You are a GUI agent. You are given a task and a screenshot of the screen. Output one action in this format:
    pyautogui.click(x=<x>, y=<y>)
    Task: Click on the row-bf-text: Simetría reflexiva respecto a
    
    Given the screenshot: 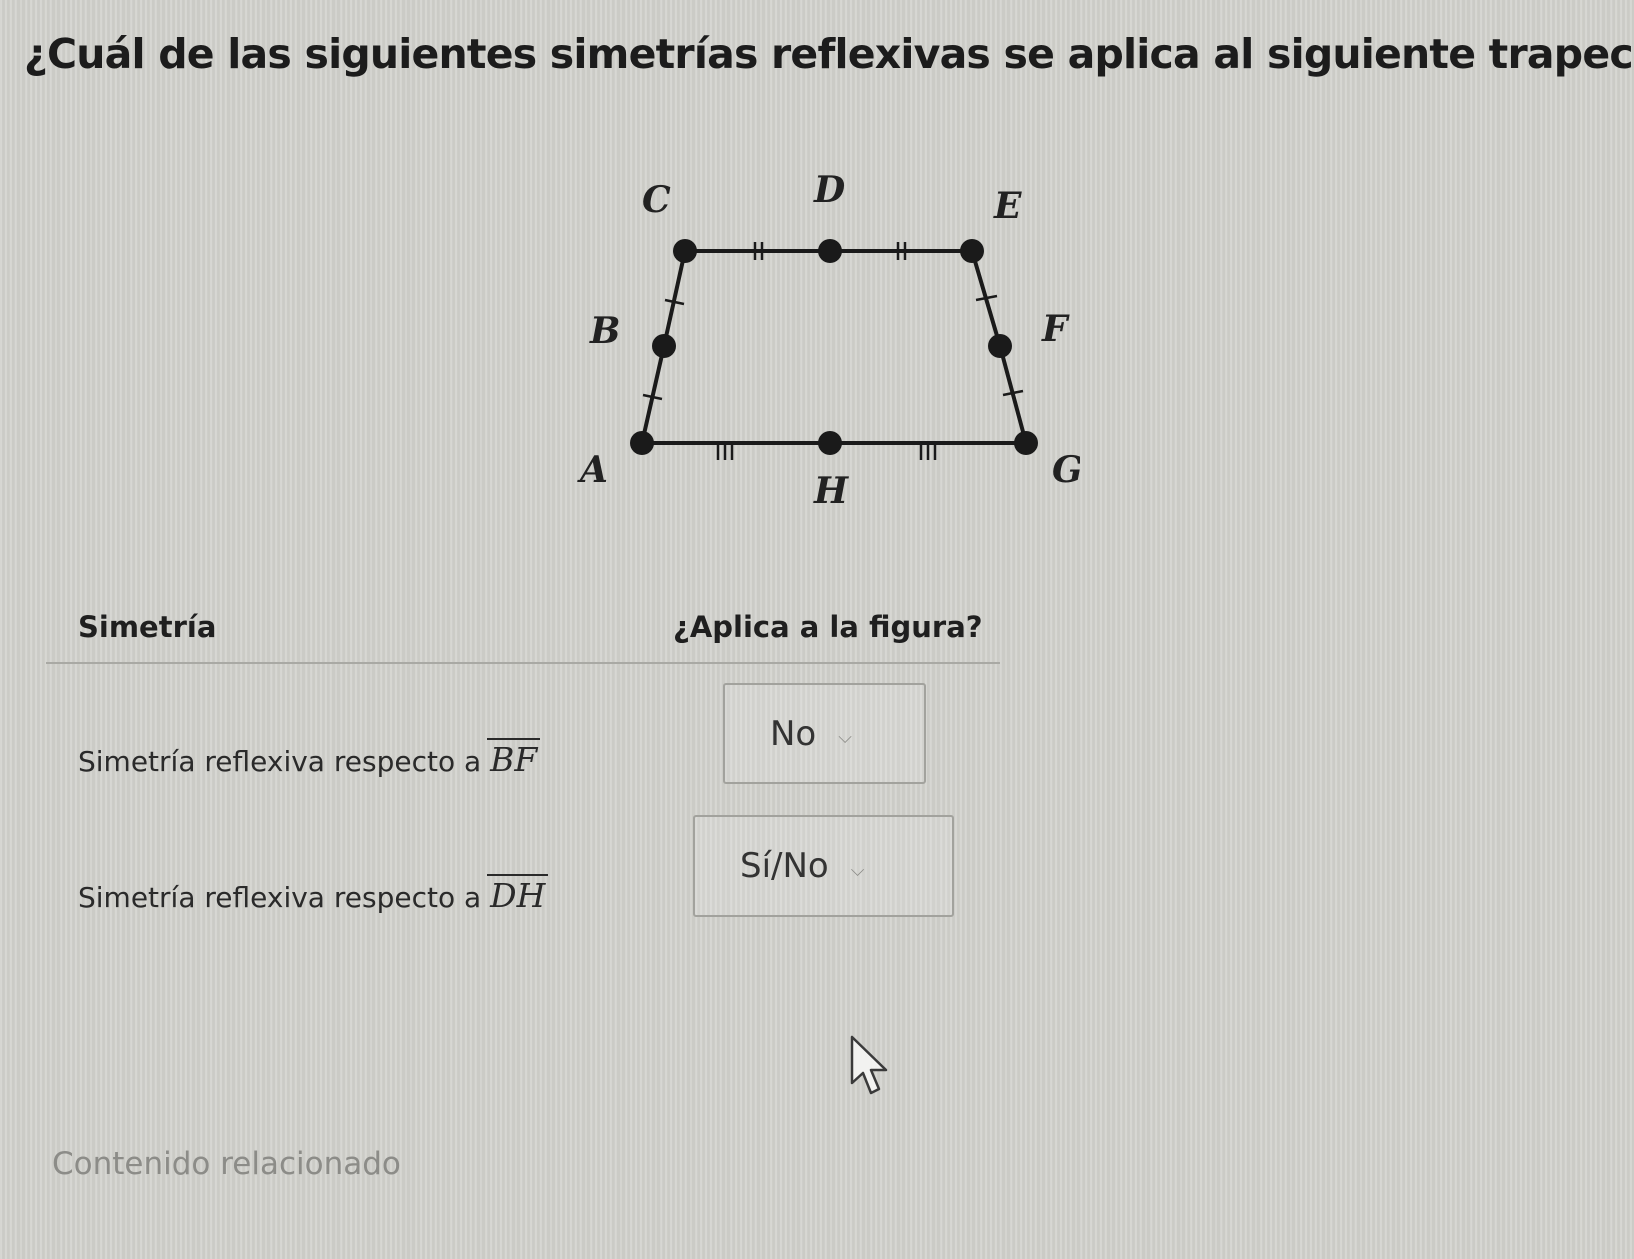 What is the action you would take?
    pyautogui.click(x=280, y=761)
    